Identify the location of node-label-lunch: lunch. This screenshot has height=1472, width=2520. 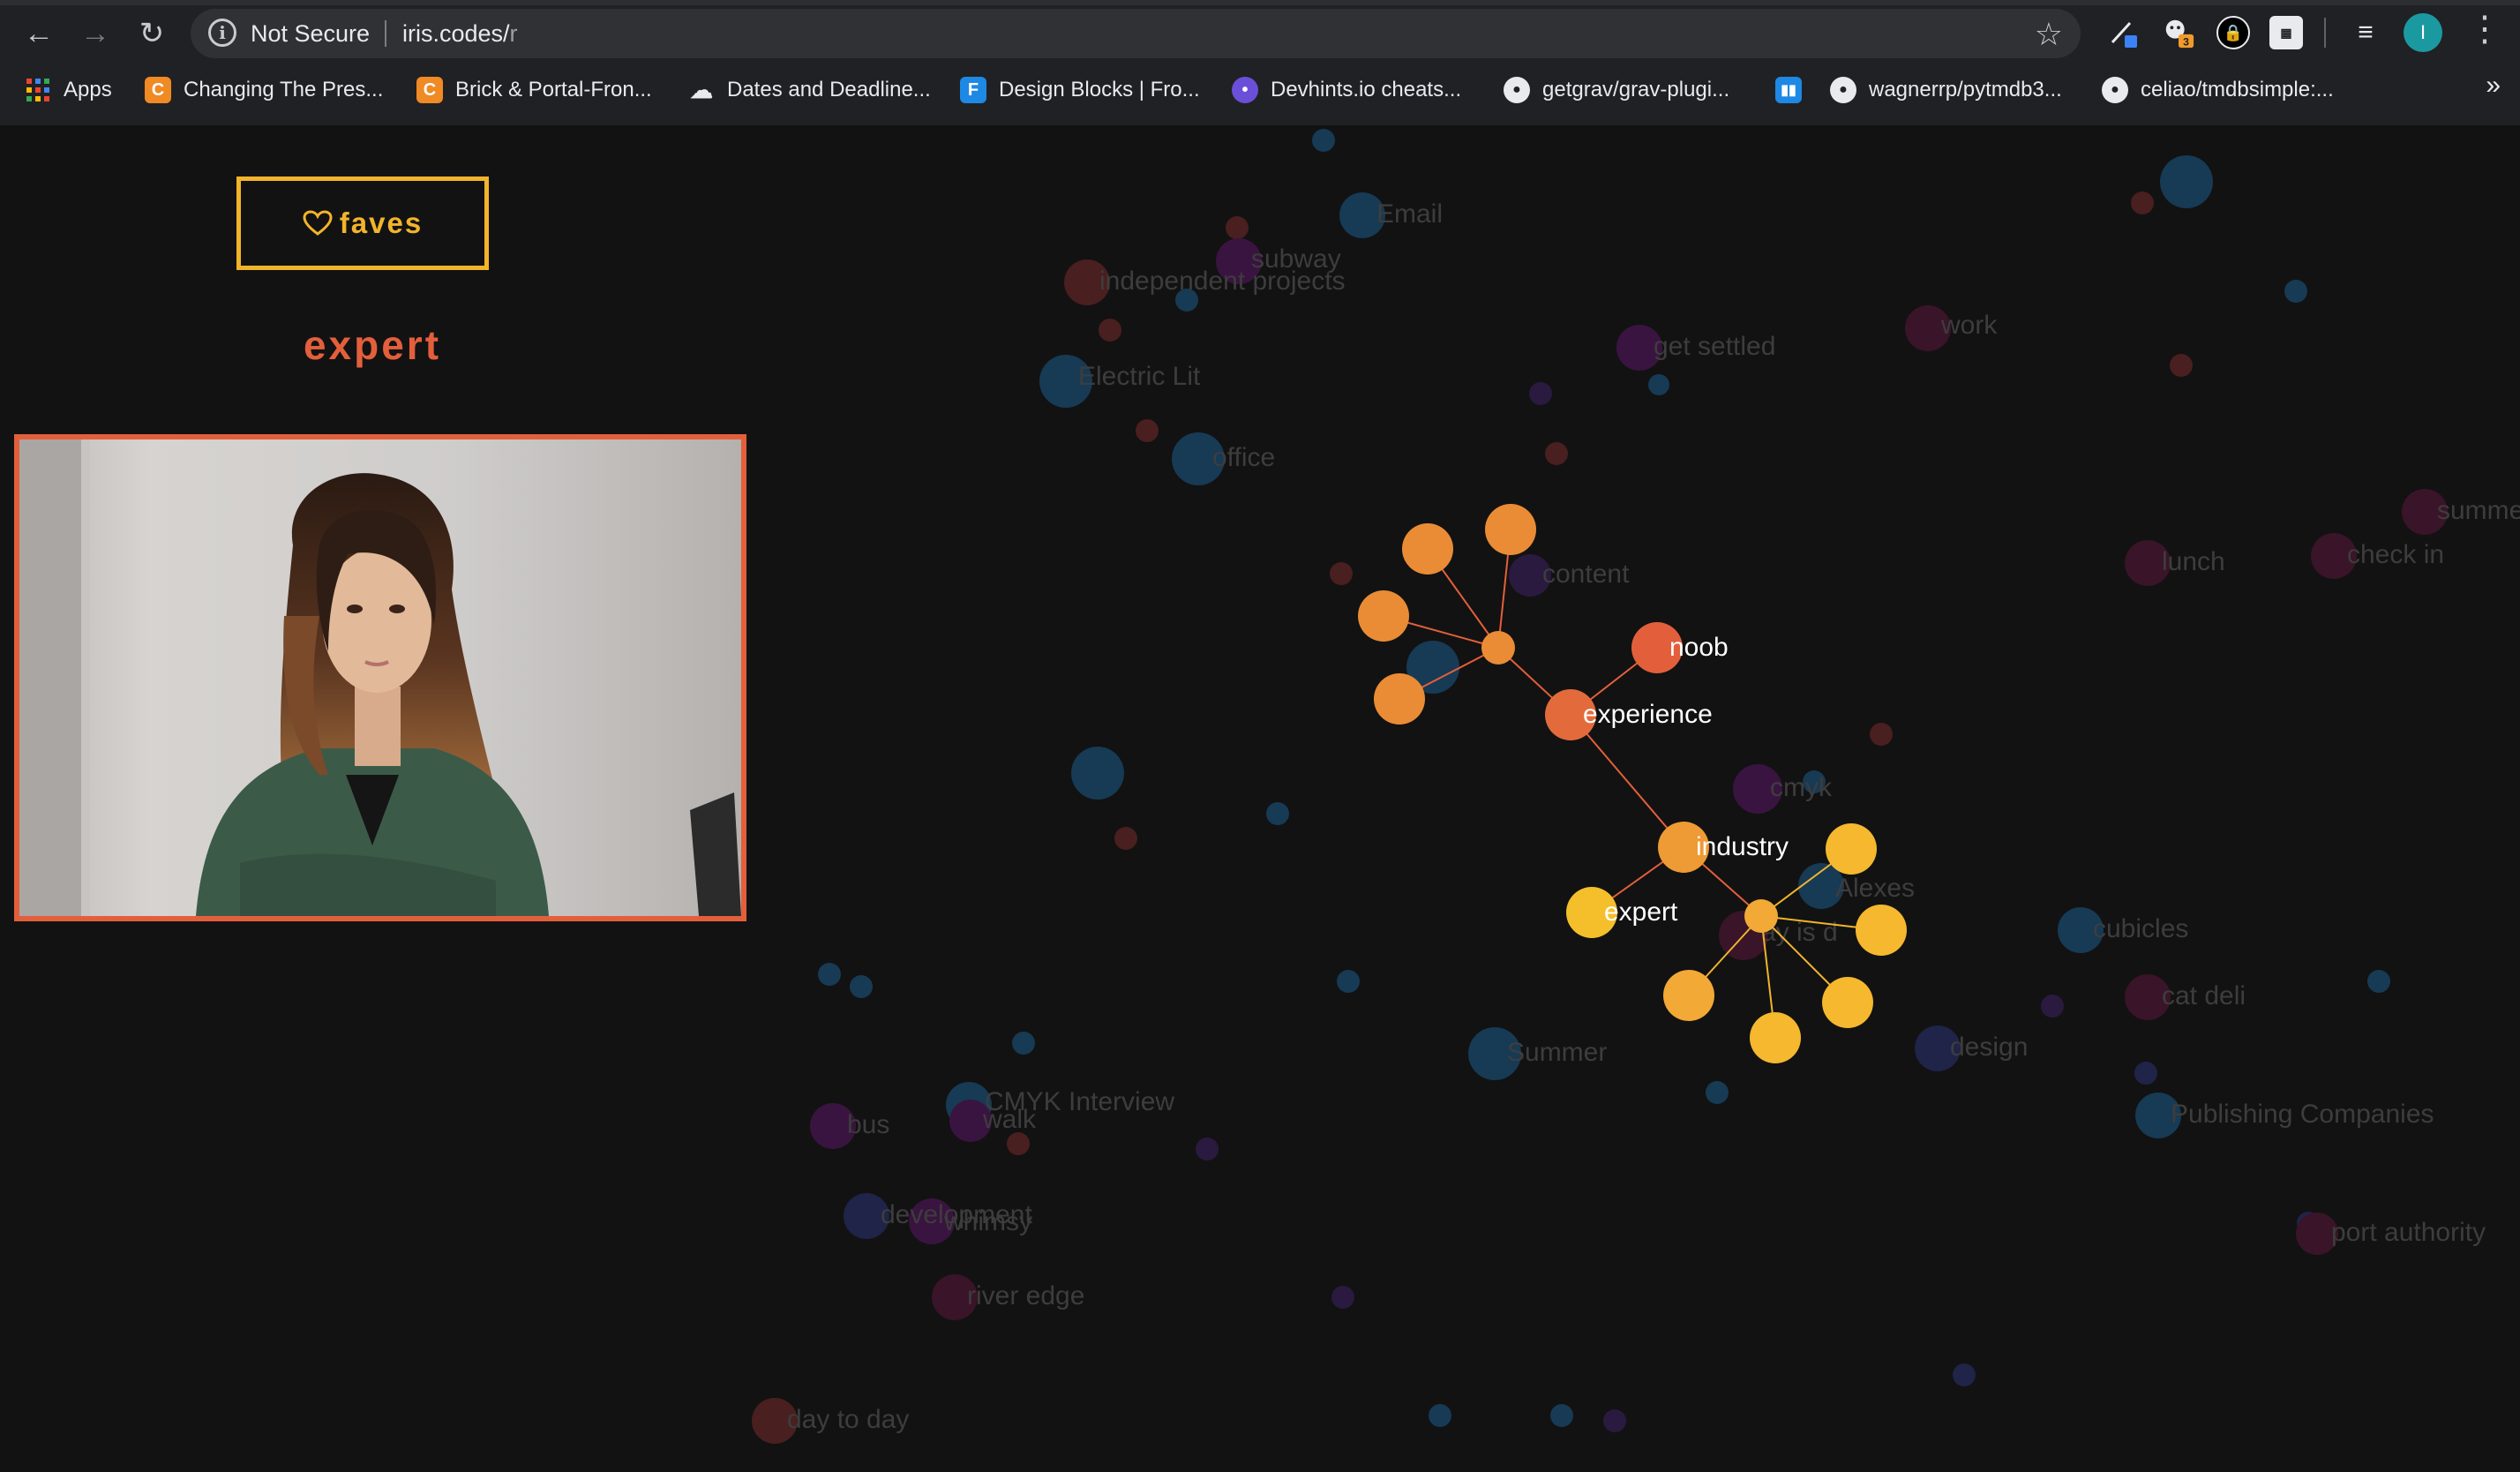
(2193, 561).